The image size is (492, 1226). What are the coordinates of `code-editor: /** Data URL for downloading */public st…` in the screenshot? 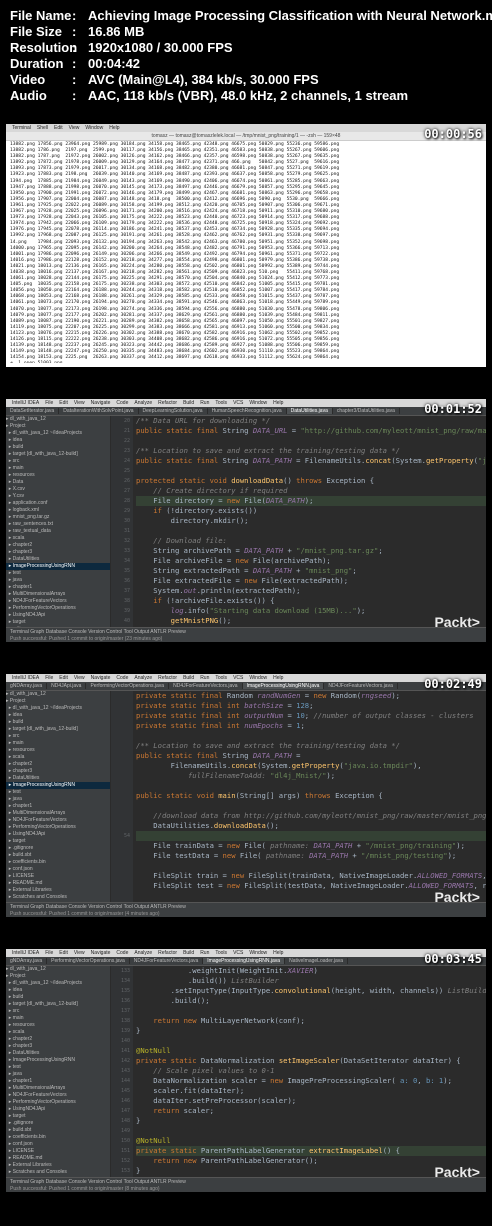 It's located at (311, 522).